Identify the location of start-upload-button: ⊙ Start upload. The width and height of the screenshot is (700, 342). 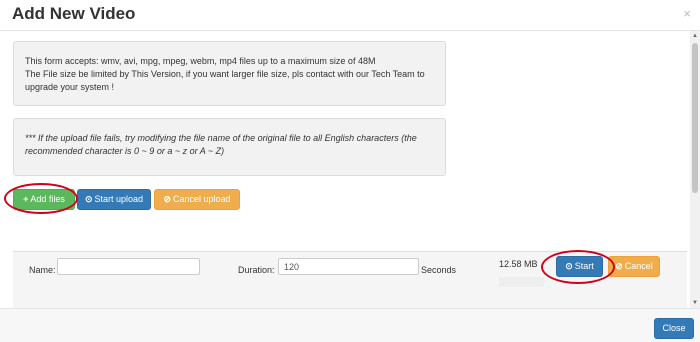
(114, 199).